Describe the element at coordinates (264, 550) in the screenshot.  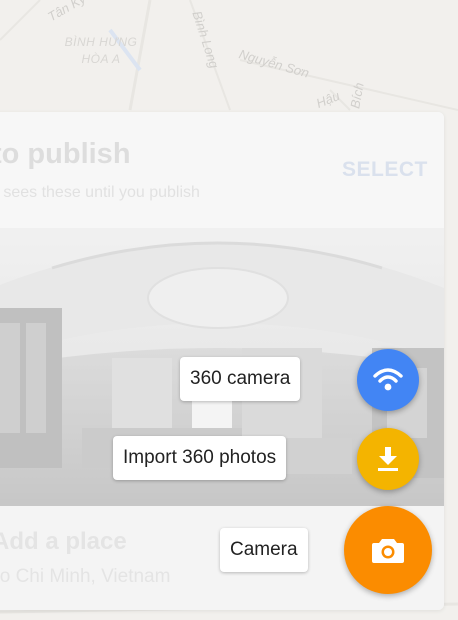
I see `camera-label: Camera` at that location.